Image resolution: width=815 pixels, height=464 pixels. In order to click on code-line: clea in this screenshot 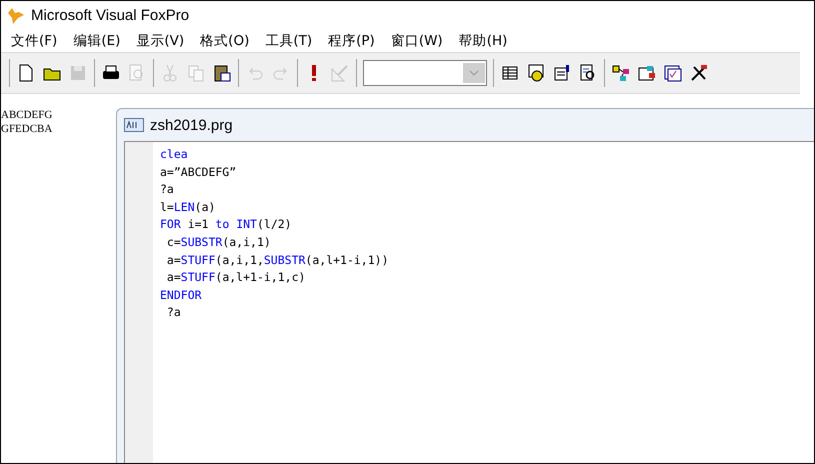, I will do `click(174, 154)`.